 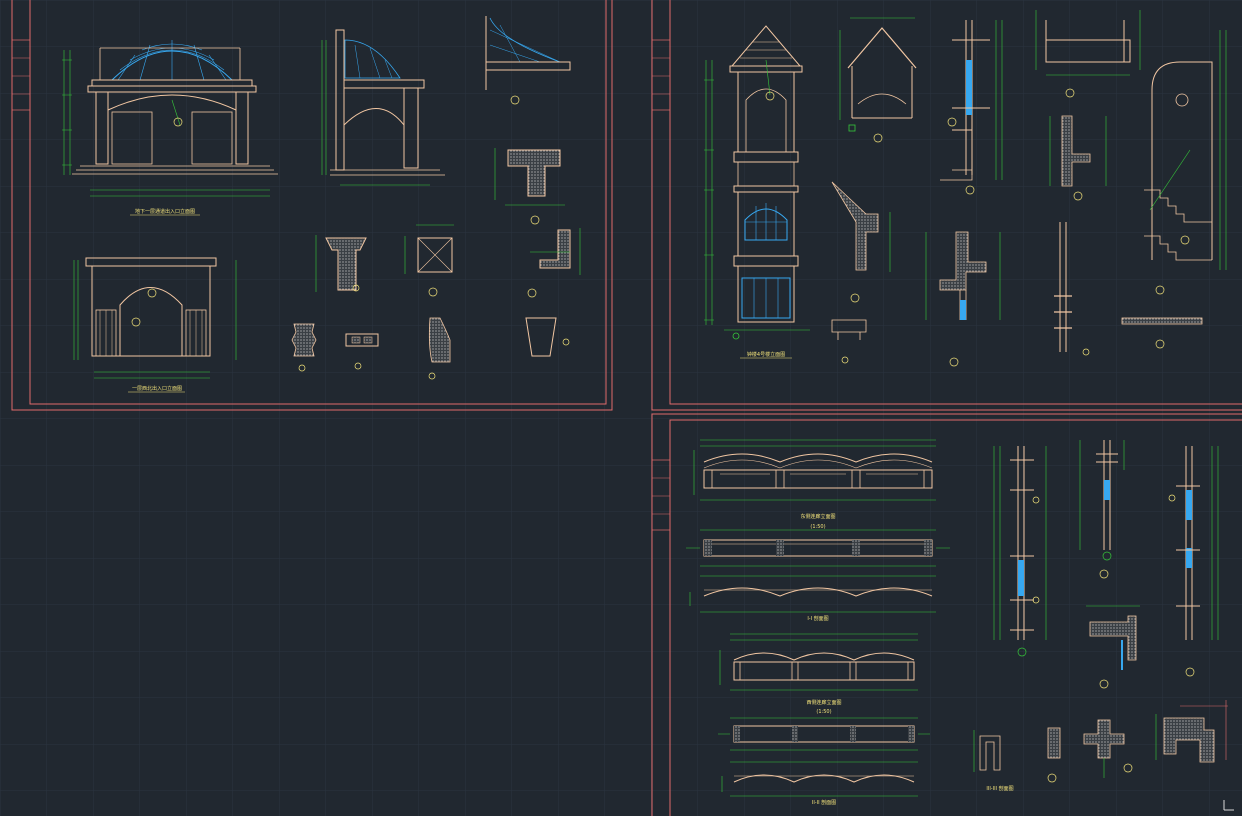 What do you see at coordinates (823, 712) in the screenshot?
I see `caption-colonnade-elev2-sub: (1:50)` at bounding box center [823, 712].